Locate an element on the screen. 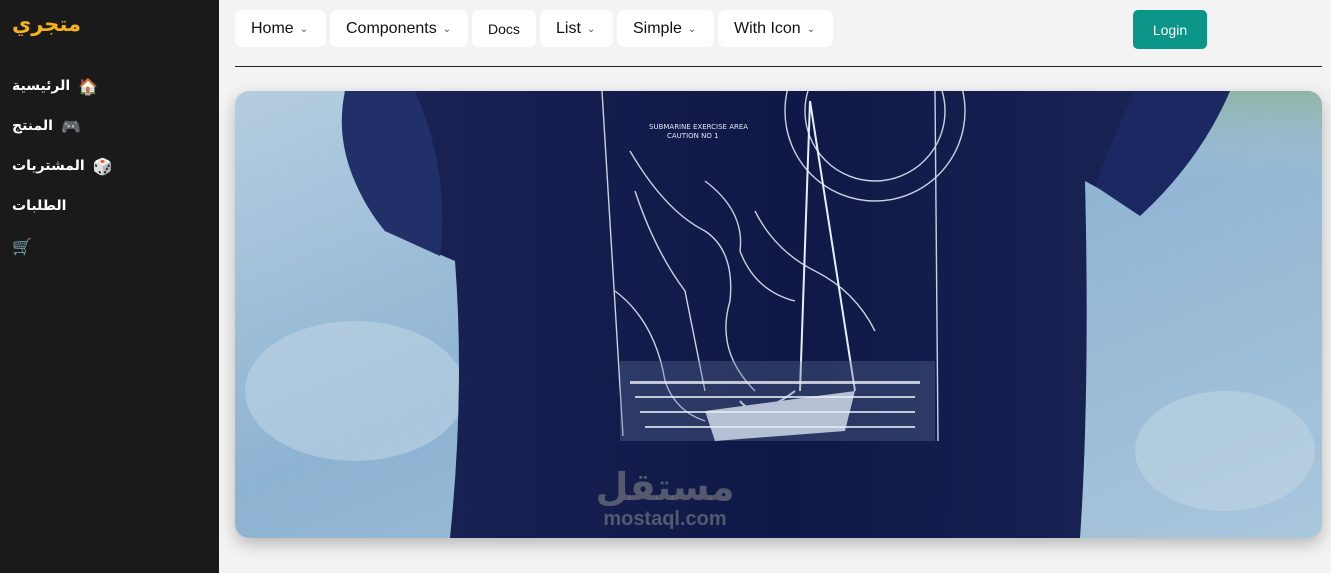 The image size is (1331, 573). sidebar-item-orders: الطلبات is located at coordinates (61, 206).